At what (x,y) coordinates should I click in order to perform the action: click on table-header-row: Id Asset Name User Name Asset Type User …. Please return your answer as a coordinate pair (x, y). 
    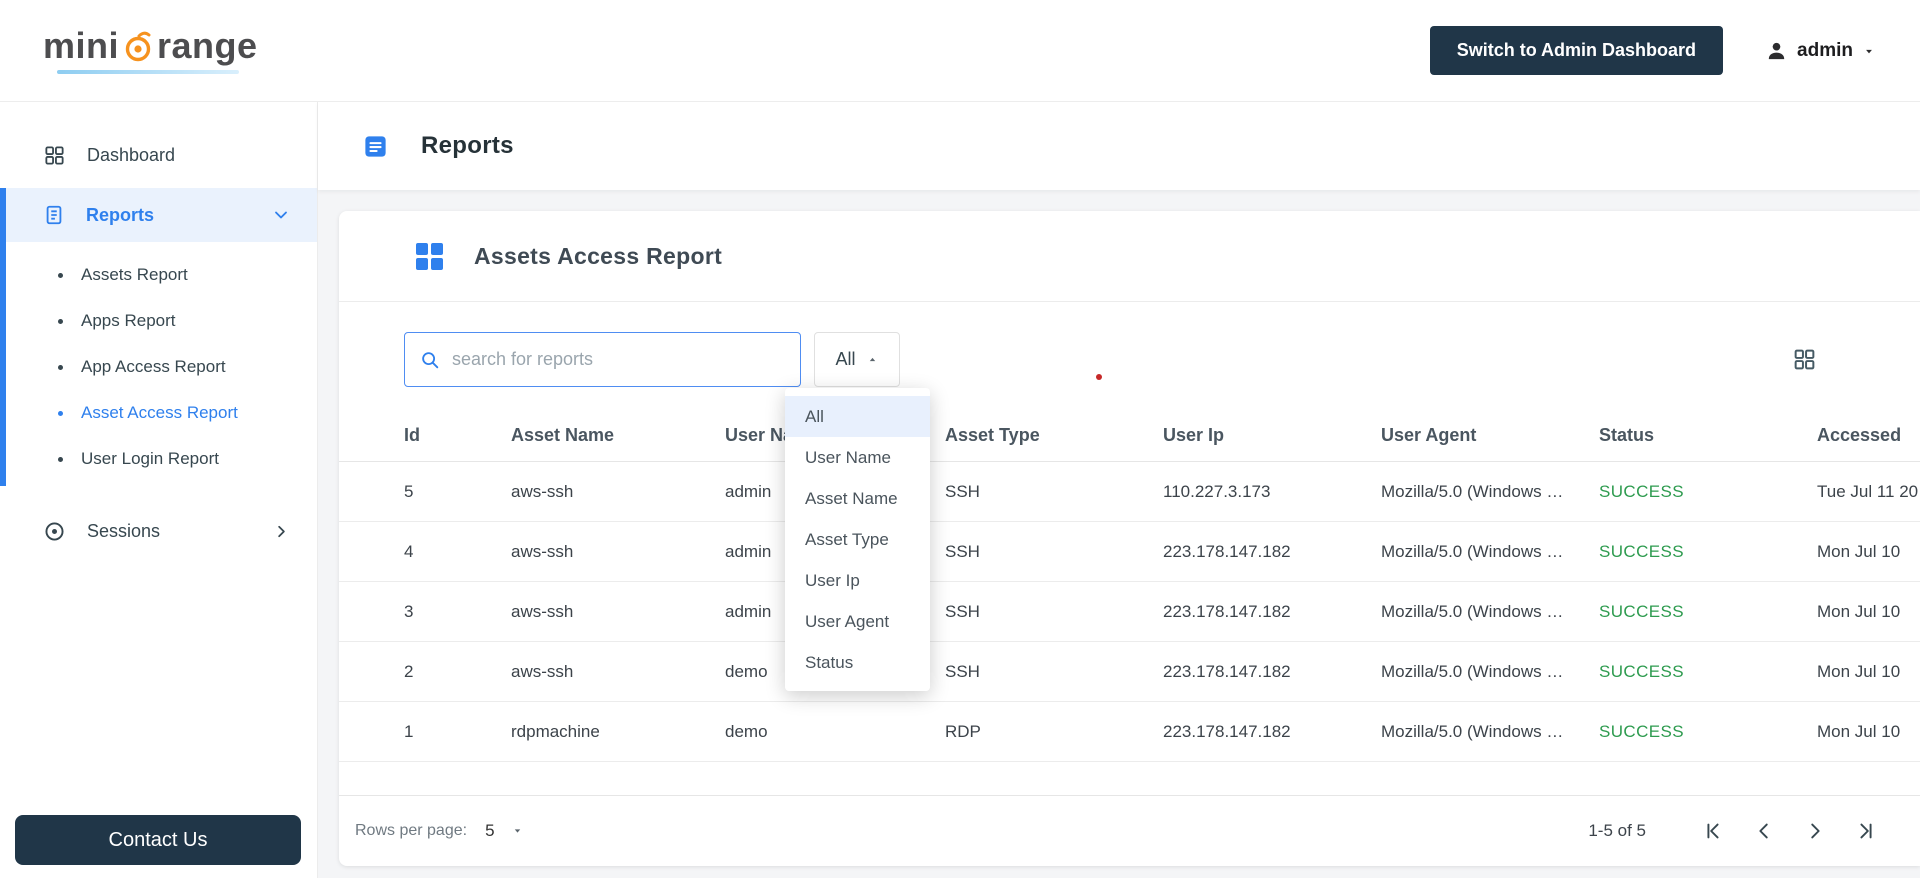
    Looking at the image, I should click on (1129, 436).